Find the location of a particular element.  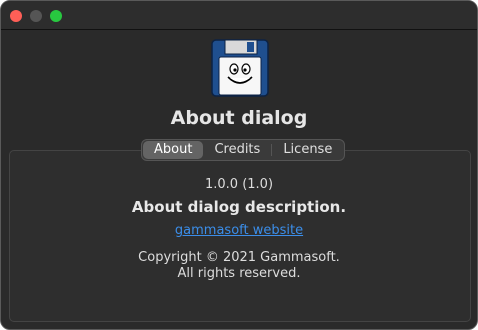

tab-credits: Credits is located at coordinates (237, 150).